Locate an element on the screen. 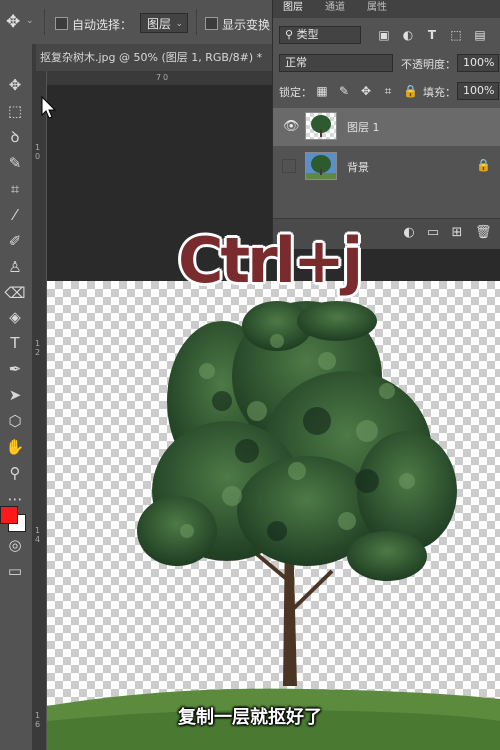 This screenshot has height=750, width=500. layer-filter-value: 类型 is located at coordinates (307, 34).